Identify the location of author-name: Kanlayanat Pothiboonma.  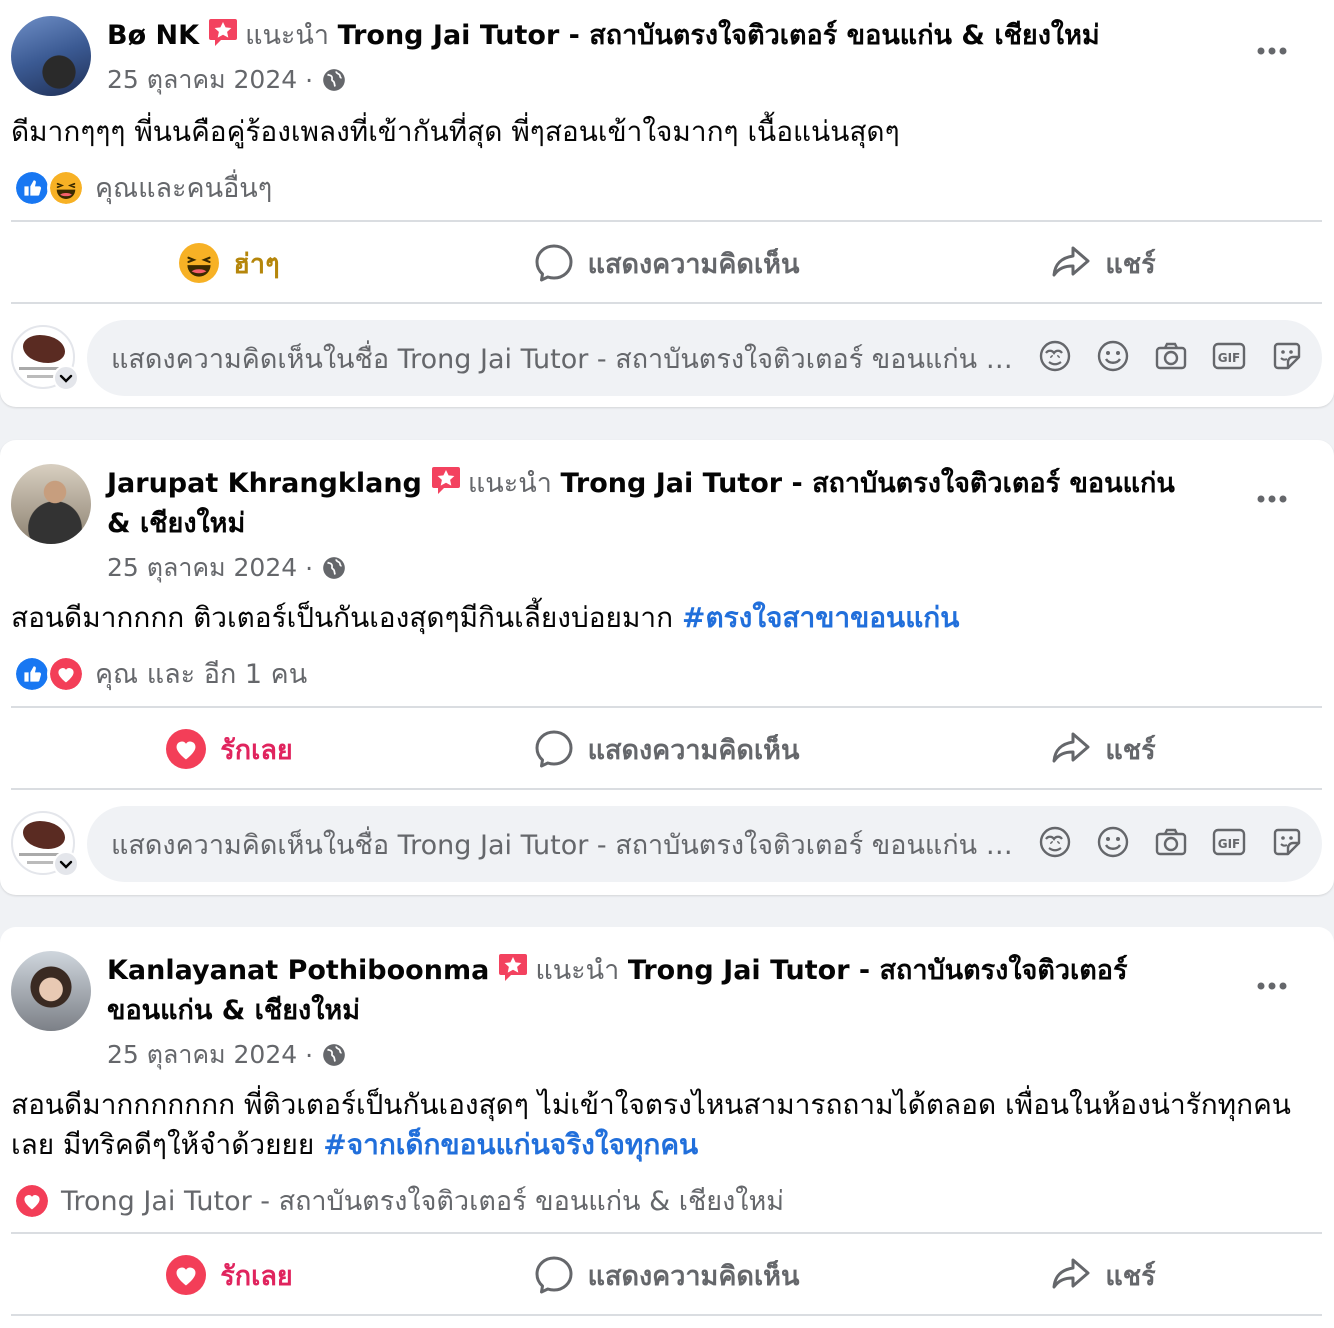
(298, 970).